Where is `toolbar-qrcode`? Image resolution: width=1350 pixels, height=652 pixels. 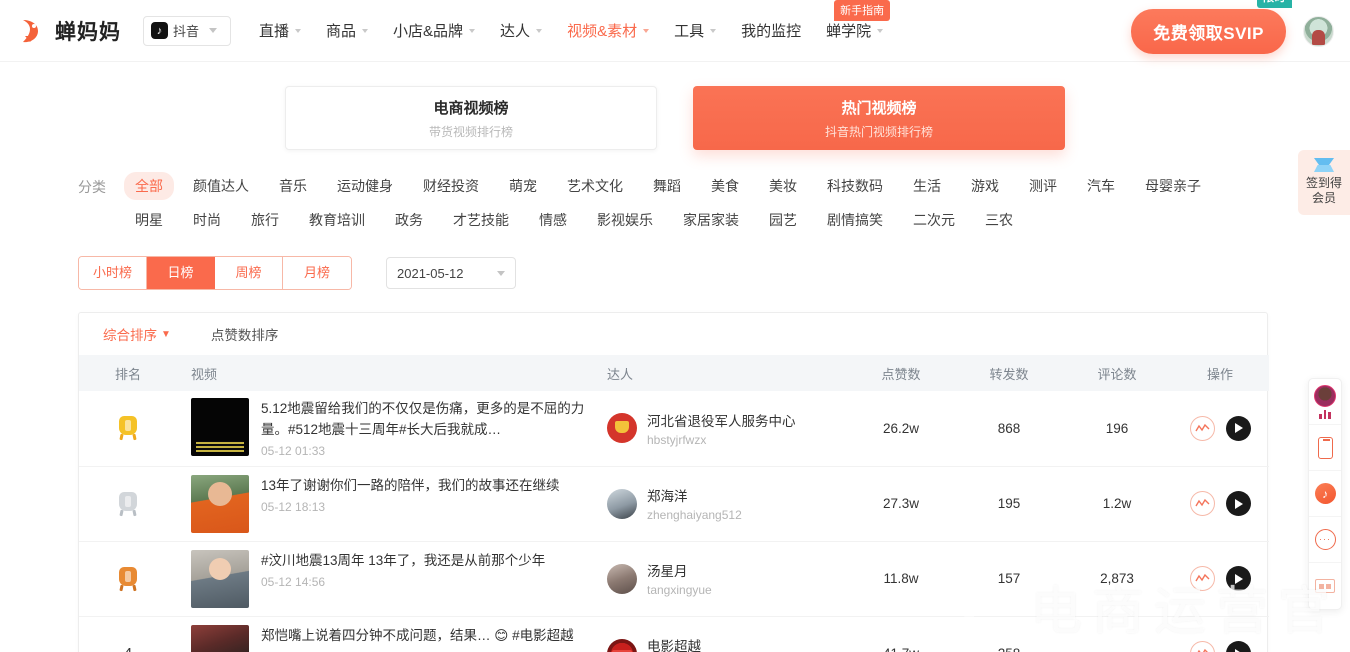 toolbar-qrcode is located at coordinates (1325, 586).